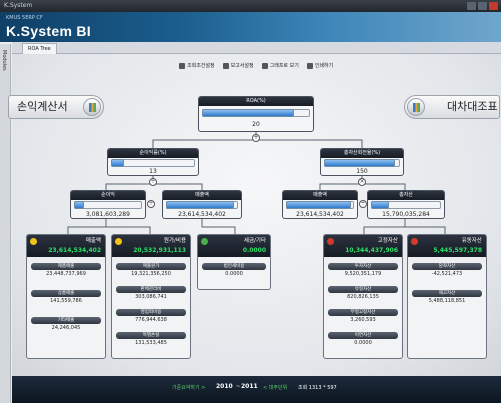 The height and width of the screenshot is (403, 501). Describe the element at coordinates (66, 328) in the screenshot. I see `item-value: 24,246,045` at that location.